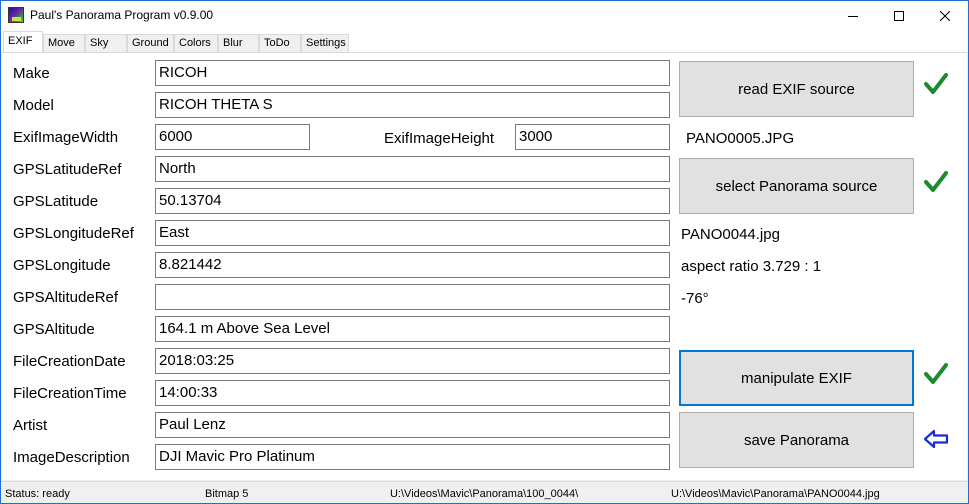  What do you see at coordinates (412, 105) in the screenshot?
I see `model-field: RICOH THETA S` at bounding box center [412, 105].